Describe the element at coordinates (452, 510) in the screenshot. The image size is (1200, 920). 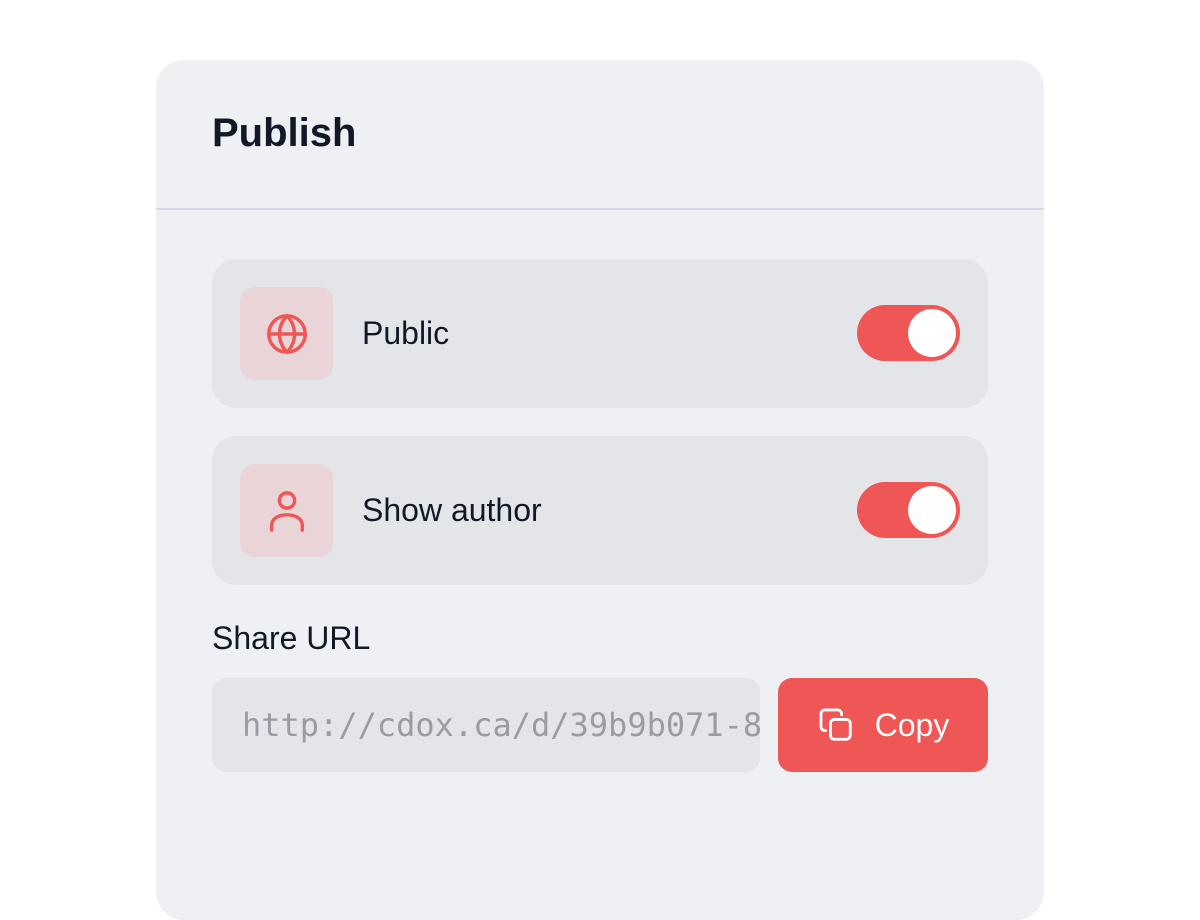
I see `setting-label-show-author: Show author` at that location.